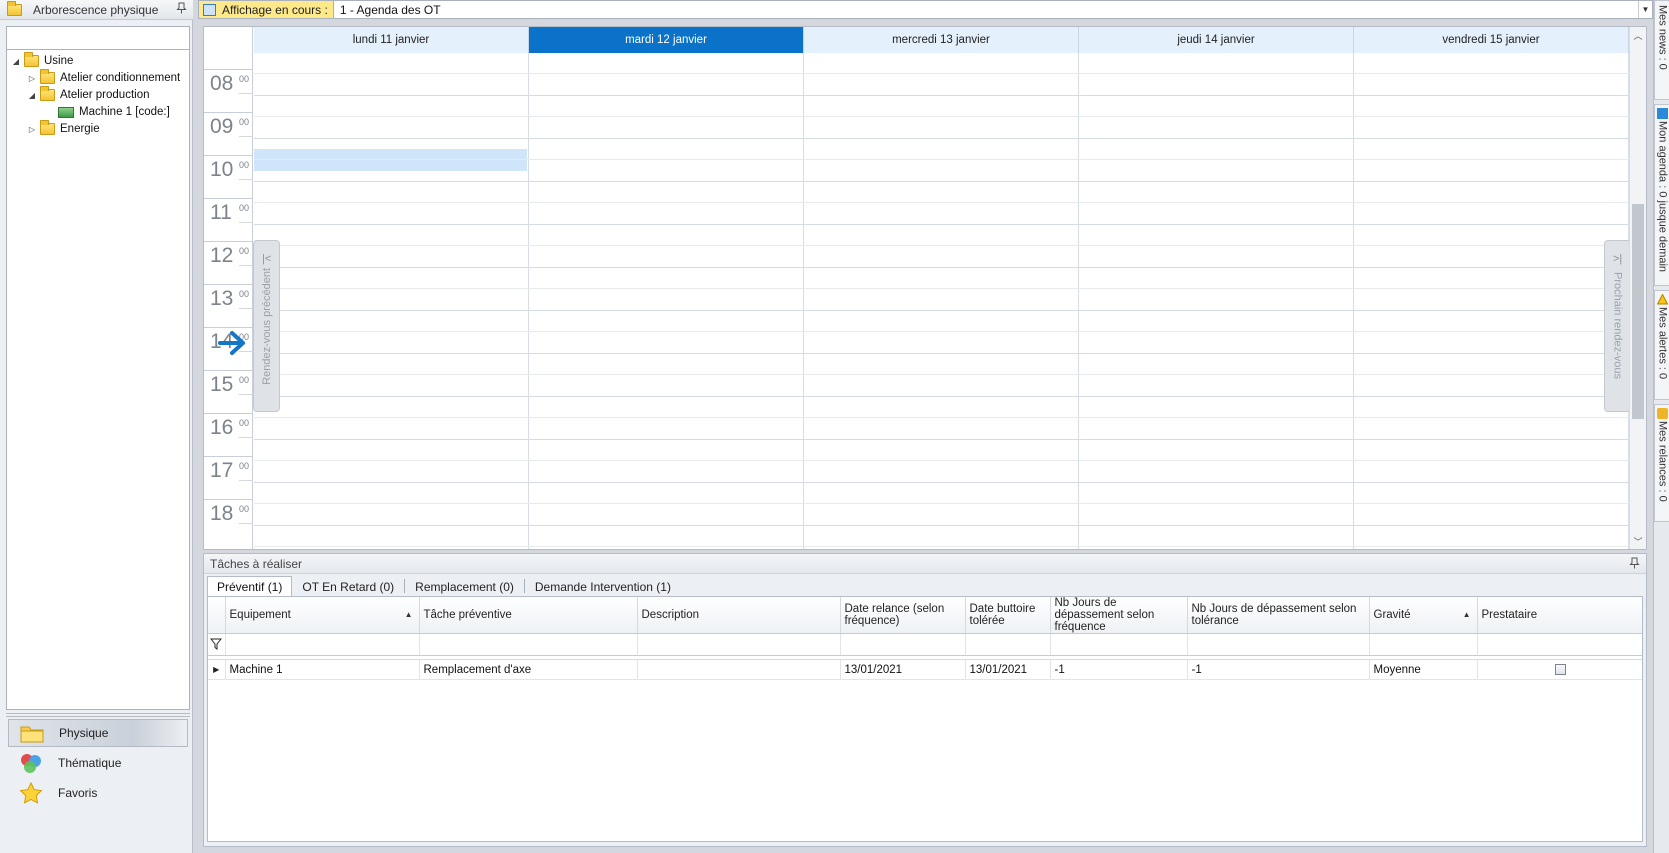  What do you see at coordinates (42, 61) in the screenshot?
I see `tree-item-usine: ◢ Usine` at bounding box center [42, 61].